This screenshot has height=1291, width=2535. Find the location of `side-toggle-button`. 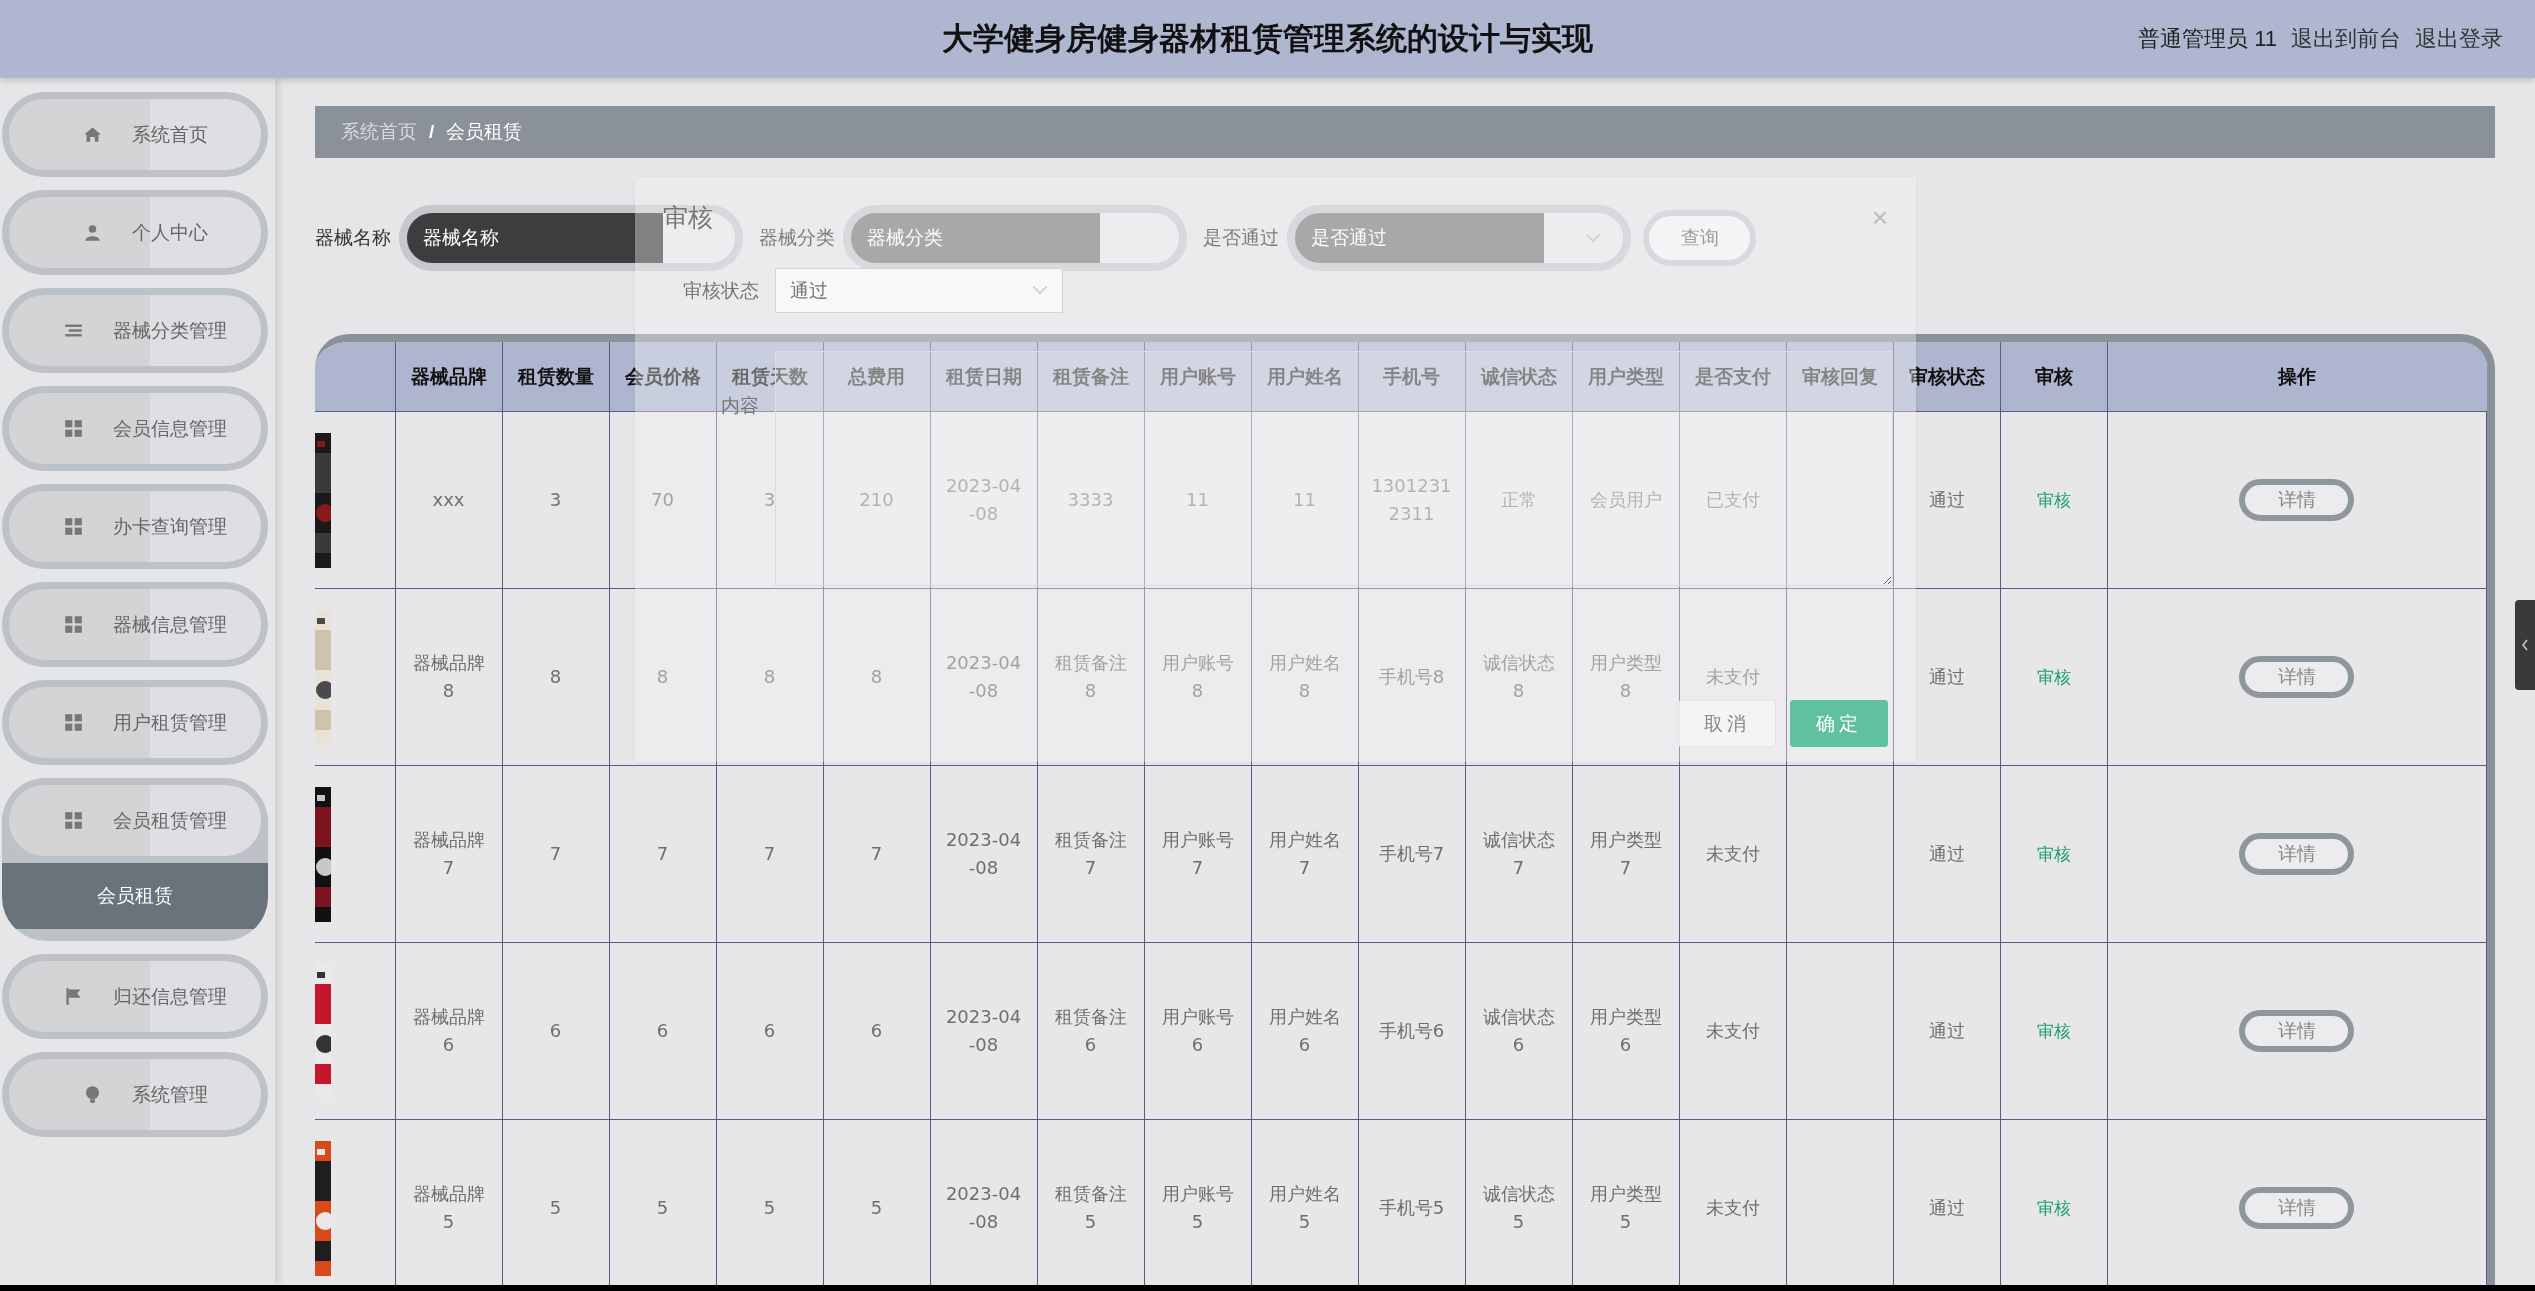

side-toggle-button is located at coordinates (2525, 645).